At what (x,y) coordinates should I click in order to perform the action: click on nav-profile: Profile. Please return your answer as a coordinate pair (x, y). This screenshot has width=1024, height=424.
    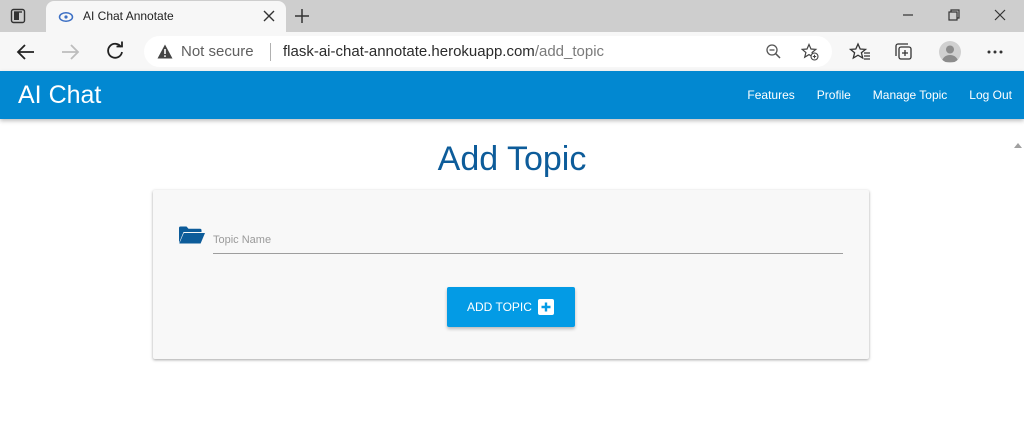
    Looking at the image, I should click on (834, 95).